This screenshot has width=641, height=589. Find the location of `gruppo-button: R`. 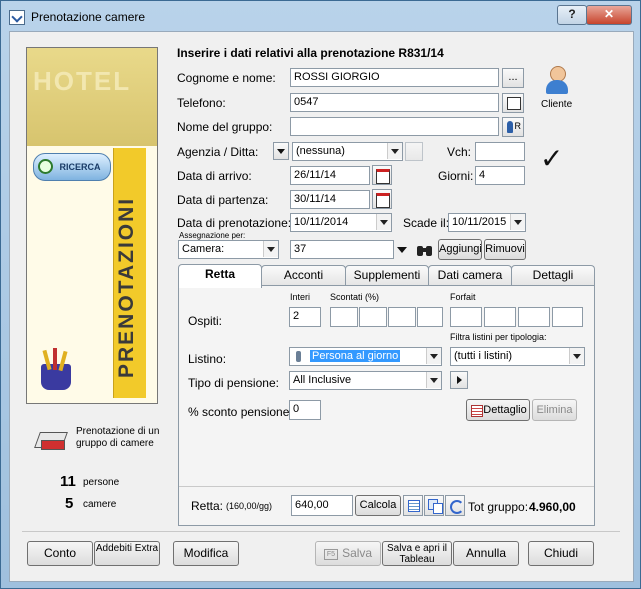

gruppo-button: R is located at coordinates (513, 127).